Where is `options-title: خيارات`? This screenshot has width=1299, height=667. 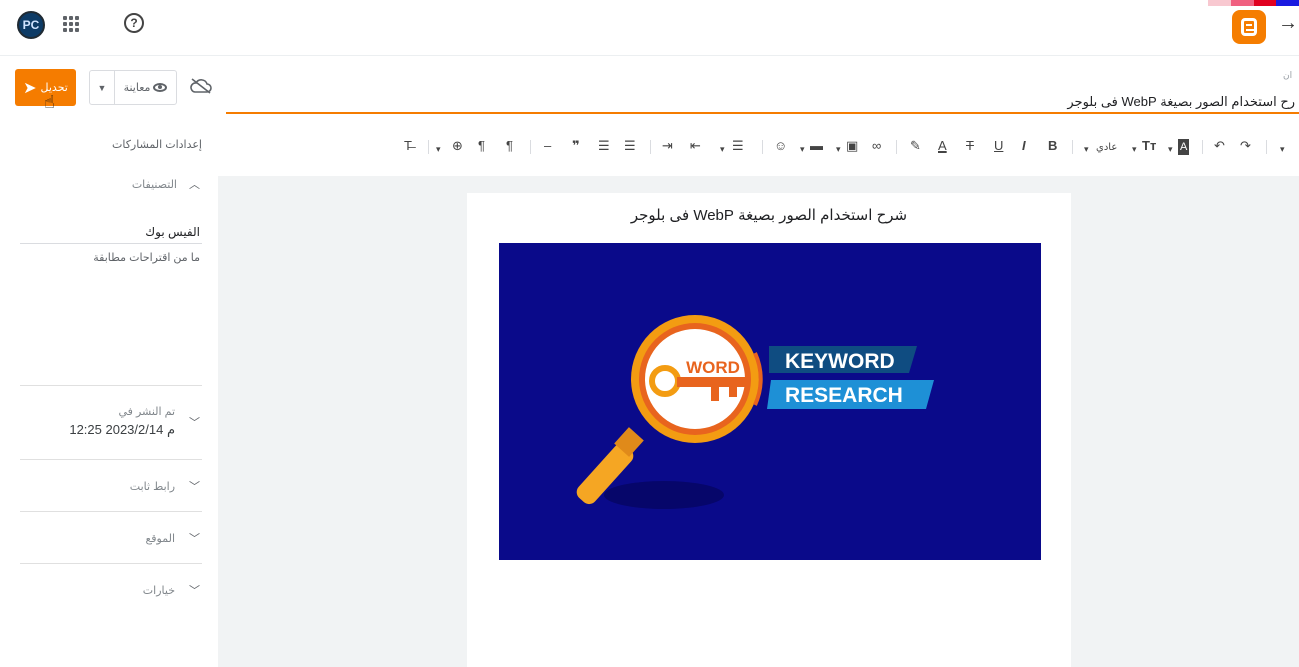 options-title: خيارات is located at coordinates (158, 590).